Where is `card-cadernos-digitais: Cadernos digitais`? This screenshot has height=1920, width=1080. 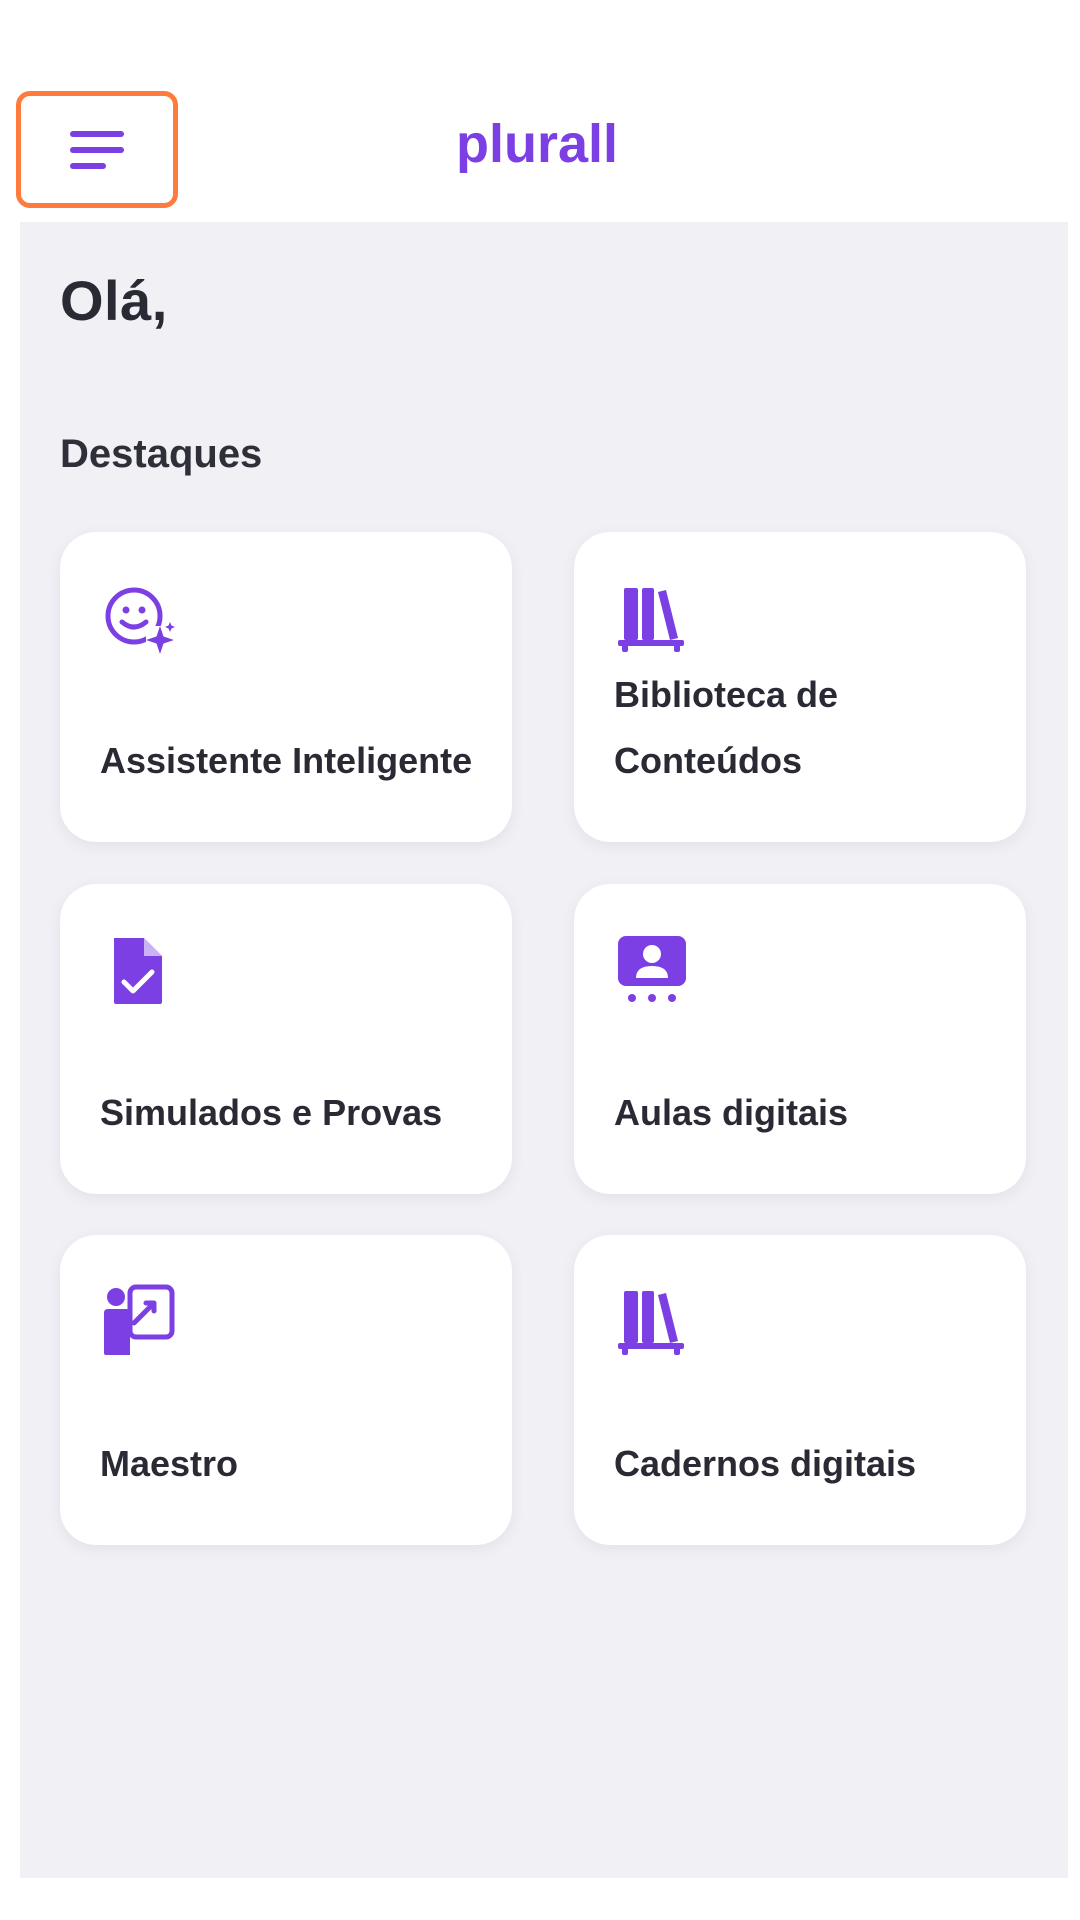 card-cadernos-digitais: Cadernos digitais is located at coordinates (800, 1390).